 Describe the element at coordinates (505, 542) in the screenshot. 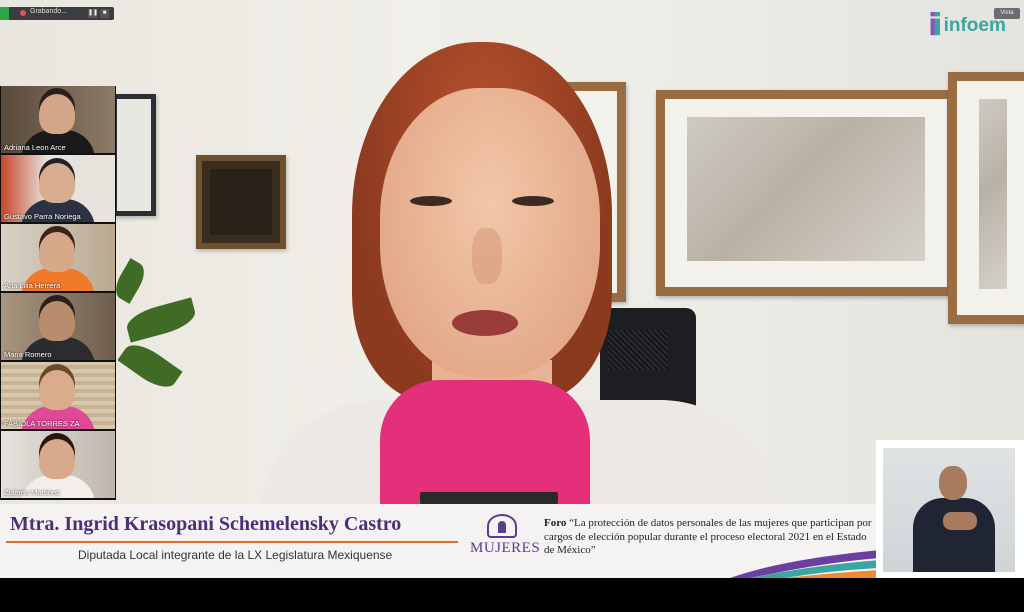

I see `mujeres-logo: MUJERES` at that location.